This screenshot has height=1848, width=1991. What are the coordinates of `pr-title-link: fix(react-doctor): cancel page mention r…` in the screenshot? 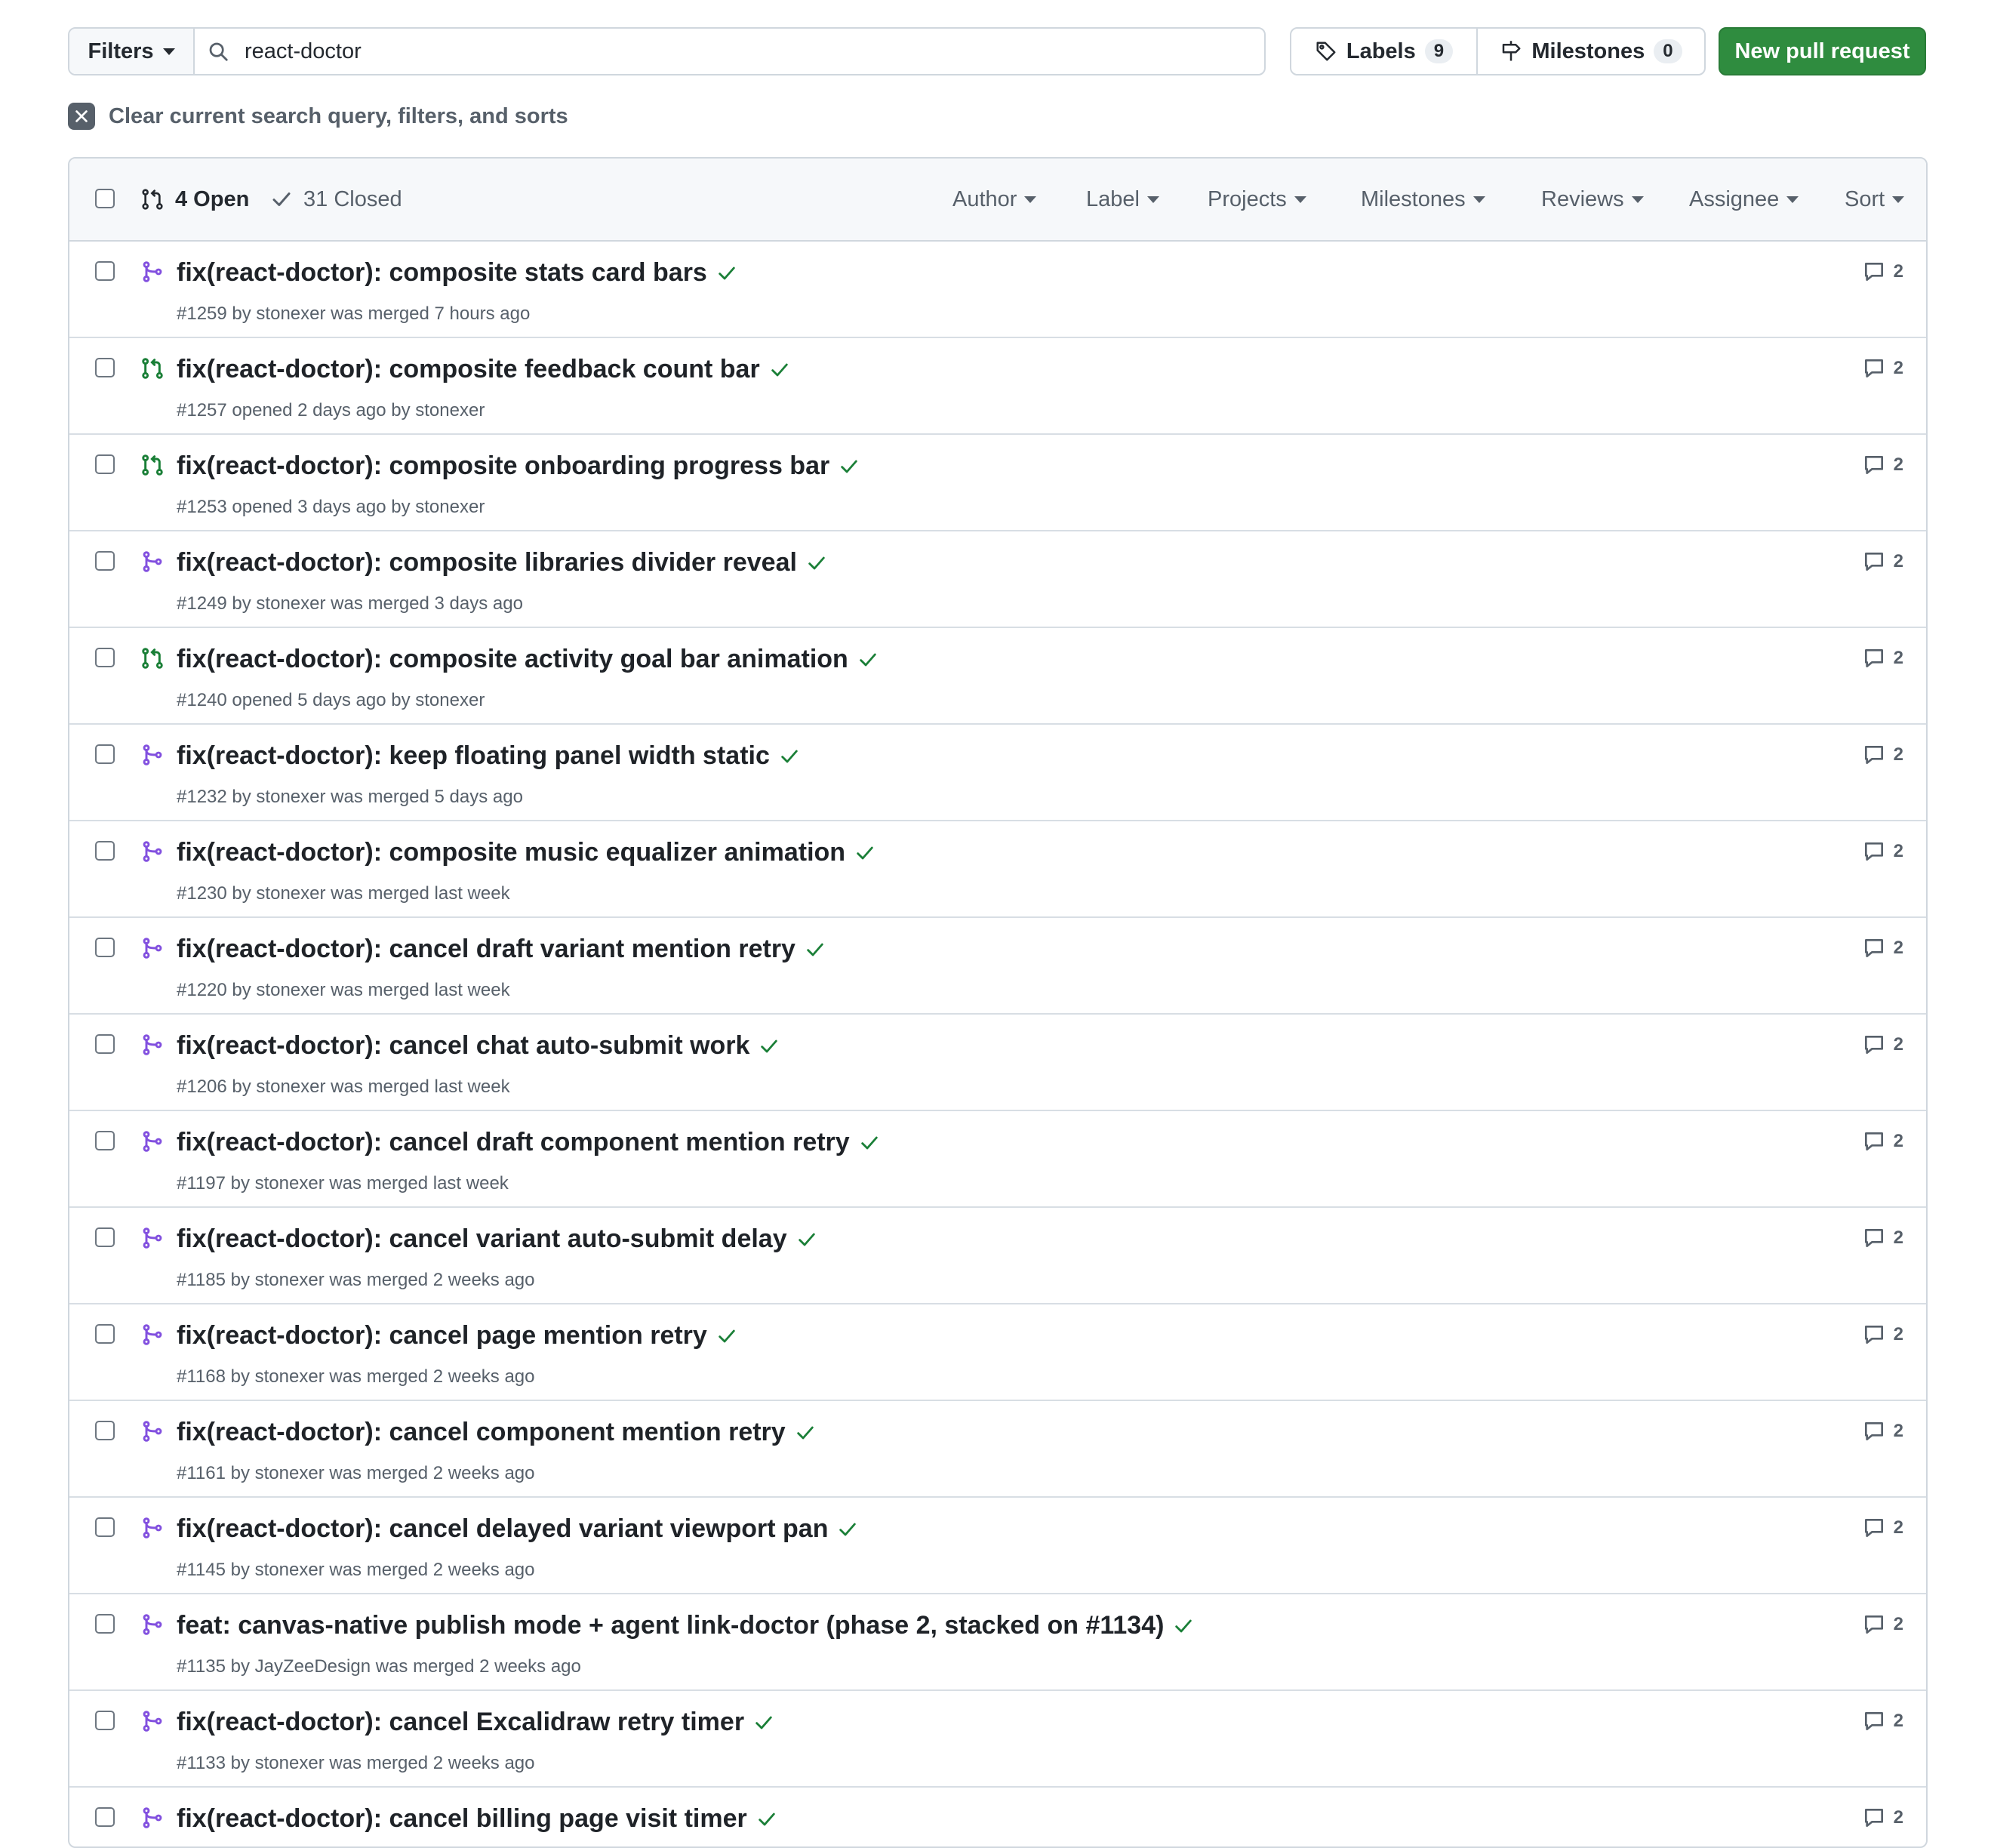 It's located at (457, 1336).